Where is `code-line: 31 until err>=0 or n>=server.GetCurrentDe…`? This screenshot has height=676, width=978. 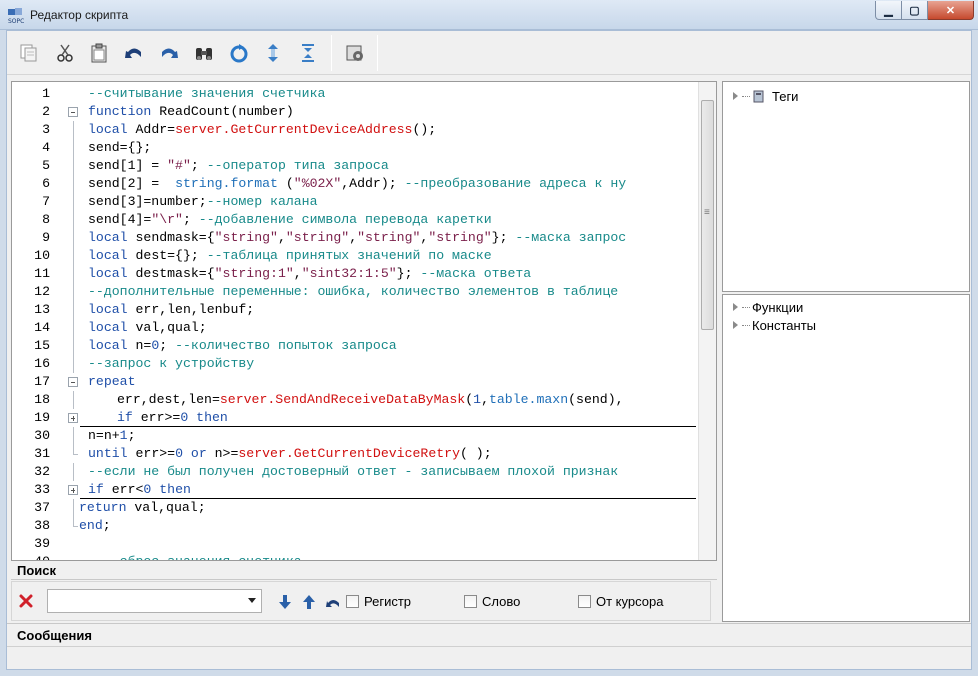
code-line: 31 until err>=0 or n>=server.GetCurrentDe… is located at coordinates (354, 454).